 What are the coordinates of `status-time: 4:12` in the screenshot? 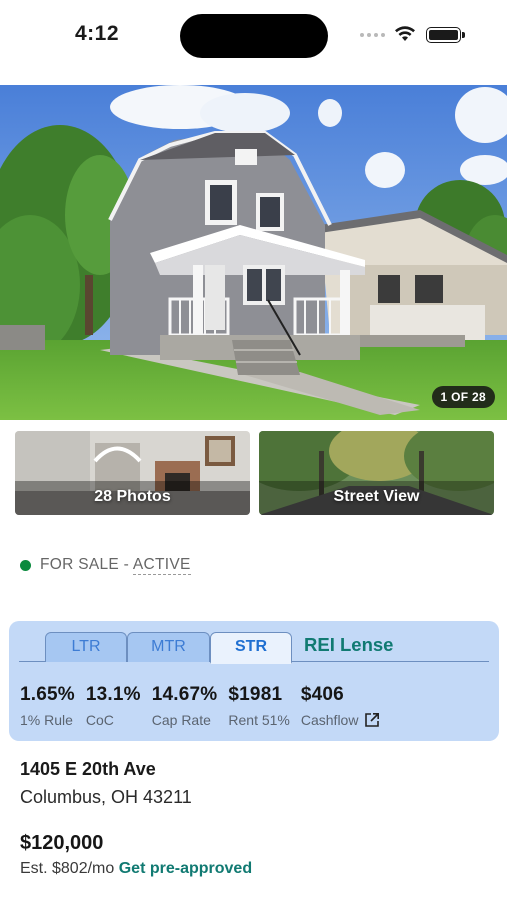 It's located at (97, 33).